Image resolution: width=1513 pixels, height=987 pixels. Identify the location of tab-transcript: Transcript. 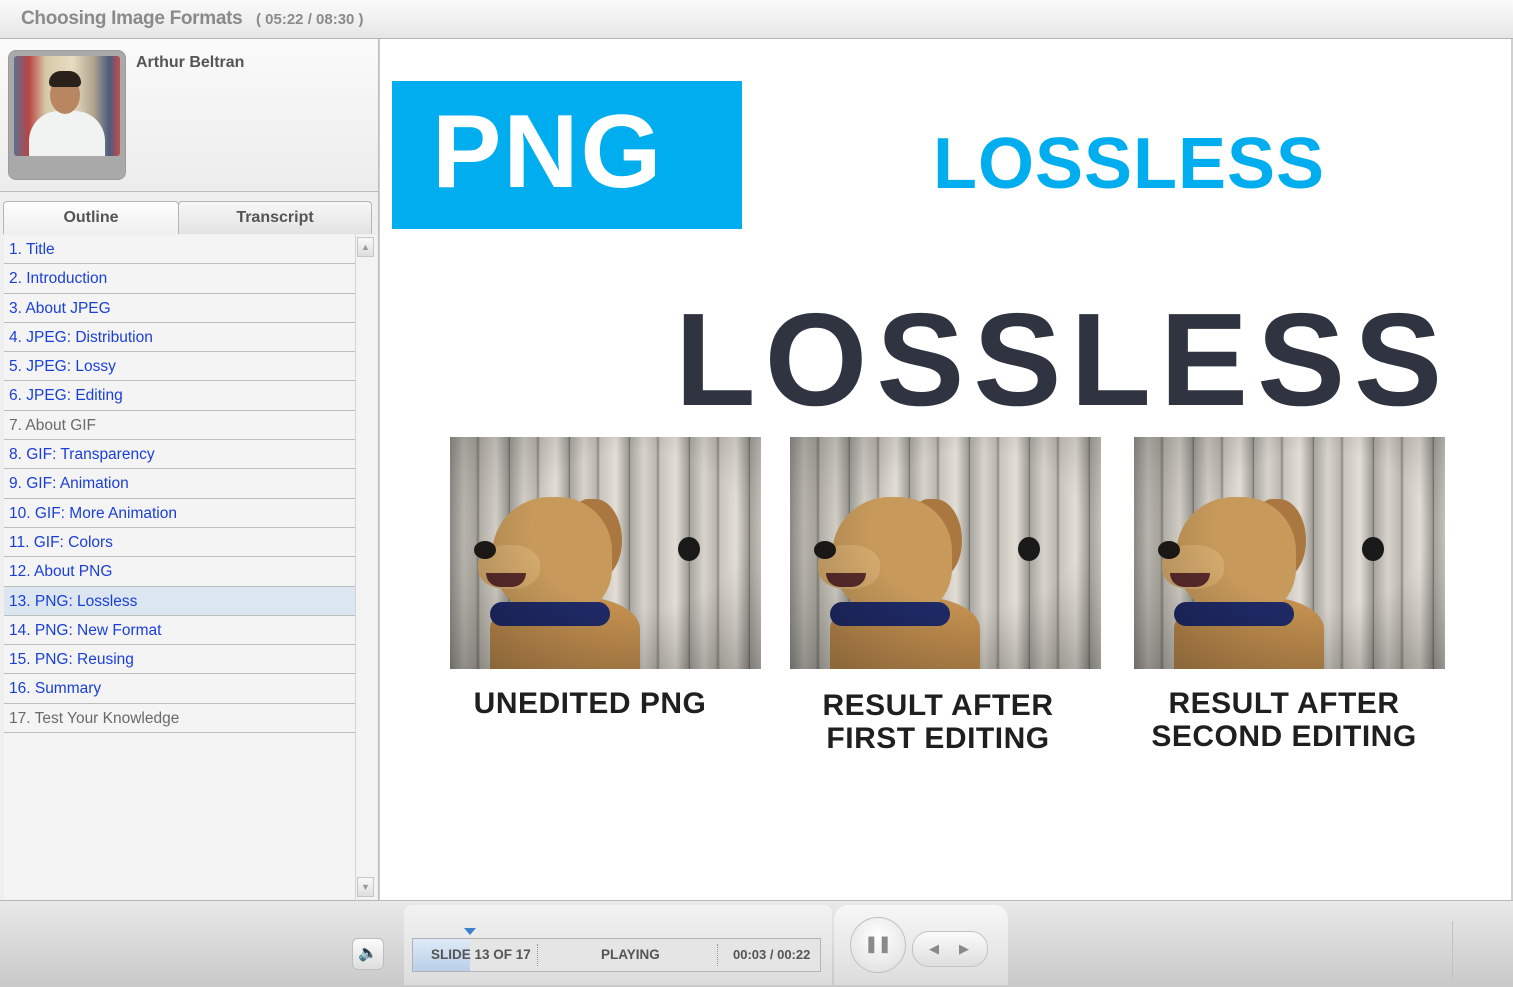
(275, 217).